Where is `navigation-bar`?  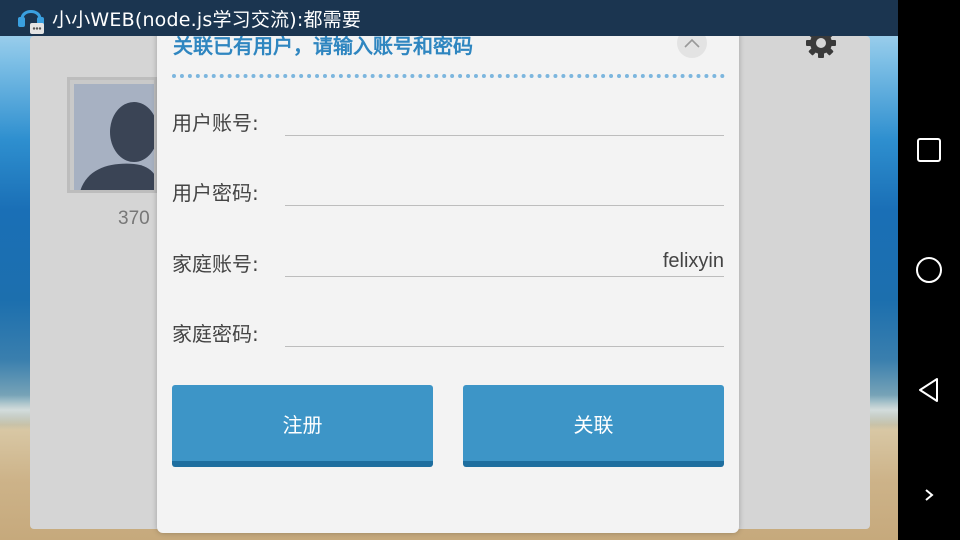
navigation-bar is located at coordinates (929, 270).